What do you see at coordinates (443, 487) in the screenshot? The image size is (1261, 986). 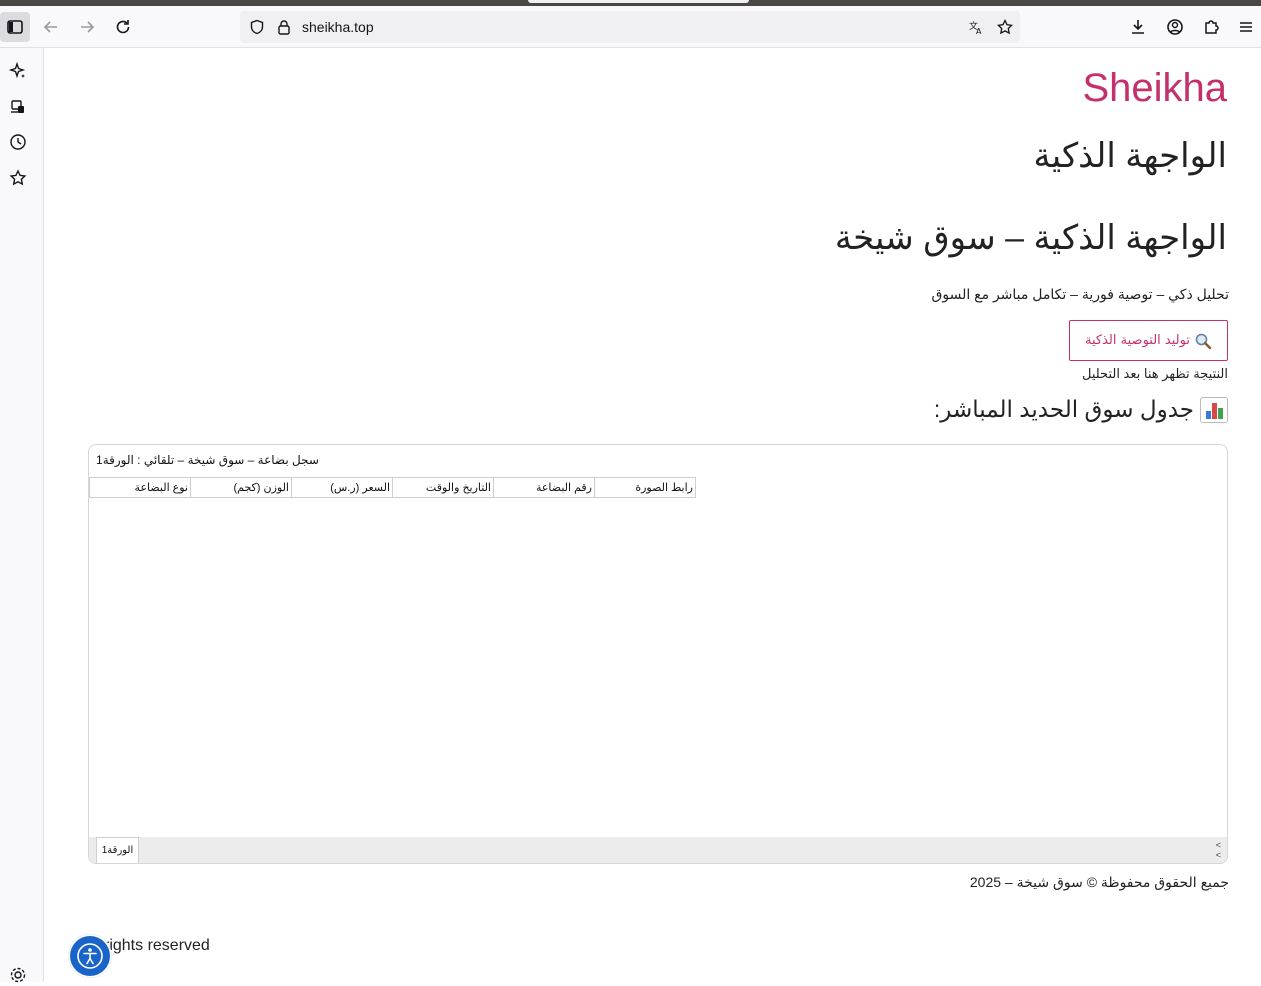 I see `header-cell: التاريخ والوقت` at bounding box center [443, 487].